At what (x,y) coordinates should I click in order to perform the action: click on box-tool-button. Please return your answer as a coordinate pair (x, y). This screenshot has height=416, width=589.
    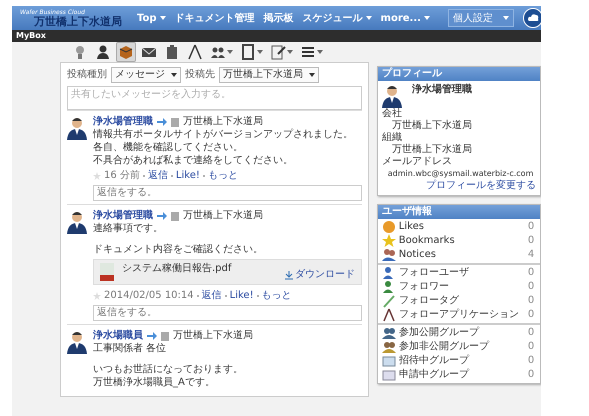
    Looking at the image, I should click on (126, 52).